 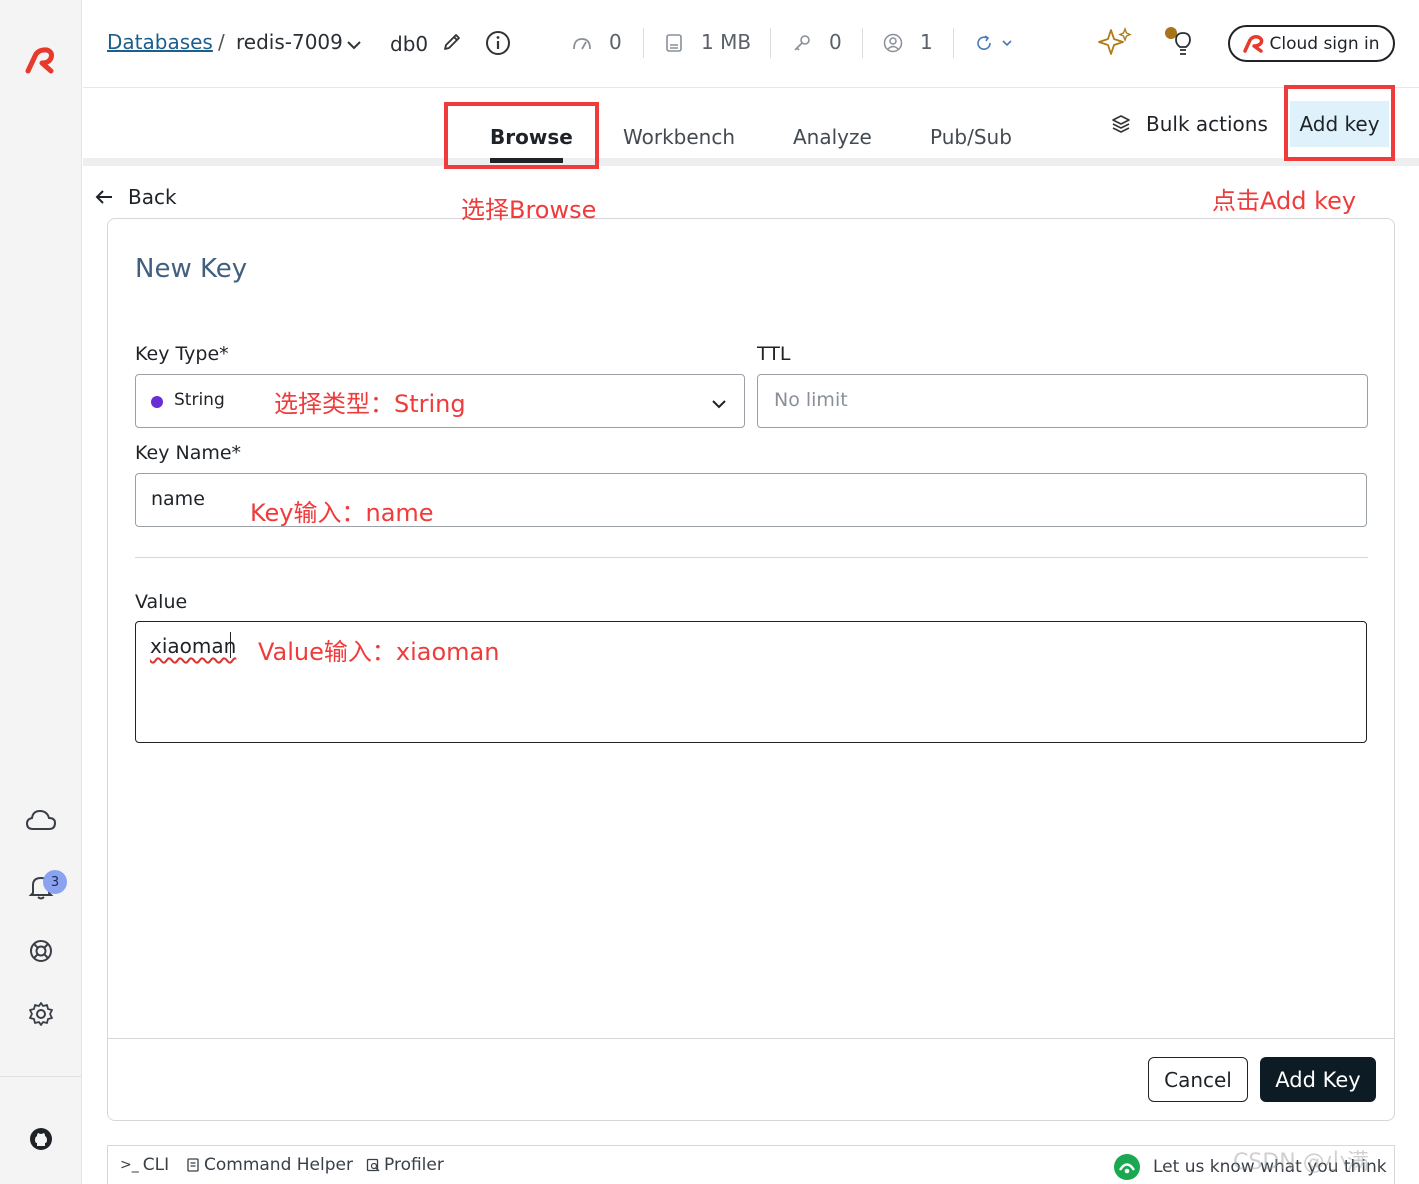 I want to click on add-key-submit-button: Add Key, so click(x=1318, y=1079).